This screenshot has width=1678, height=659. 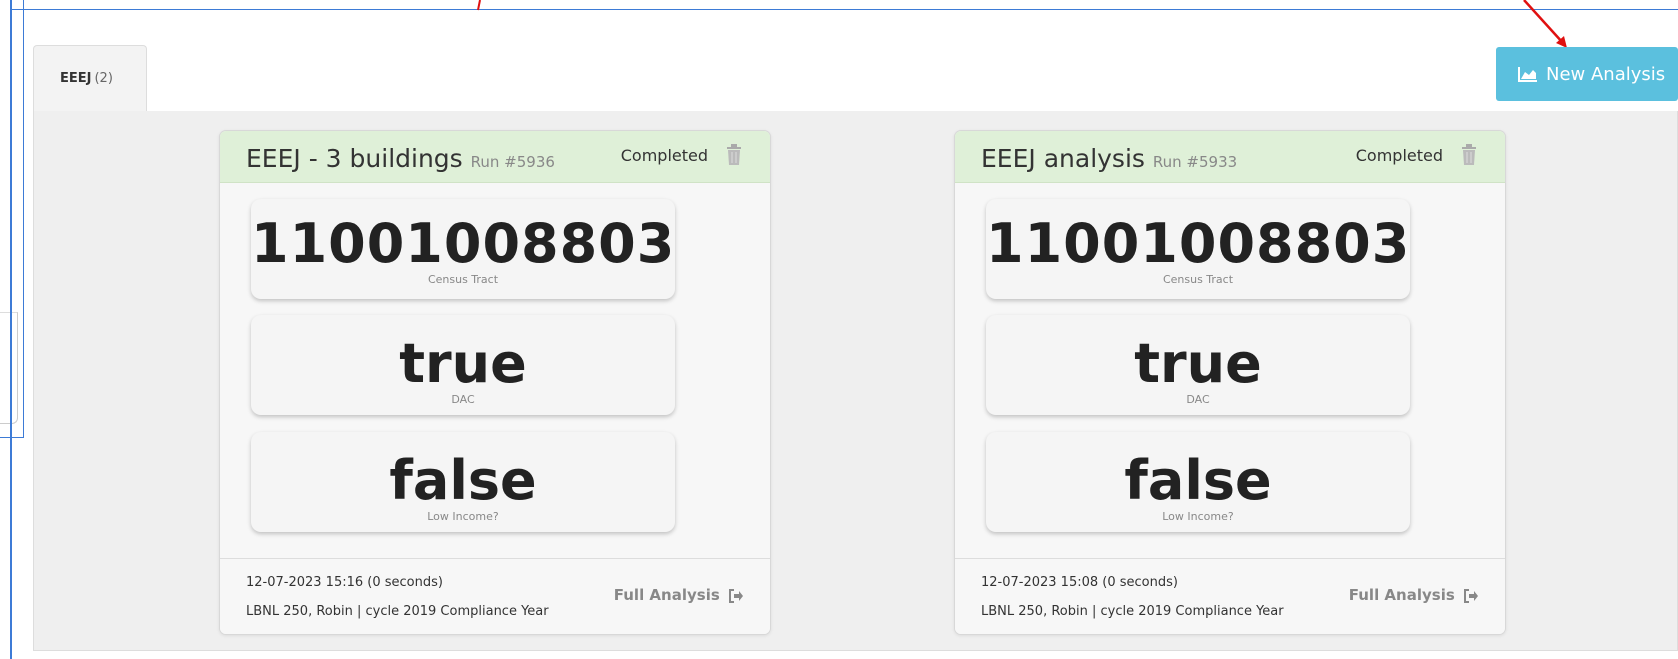 I want to click on new-analysis-label: New Analysis, so click(x=1606, y=74).